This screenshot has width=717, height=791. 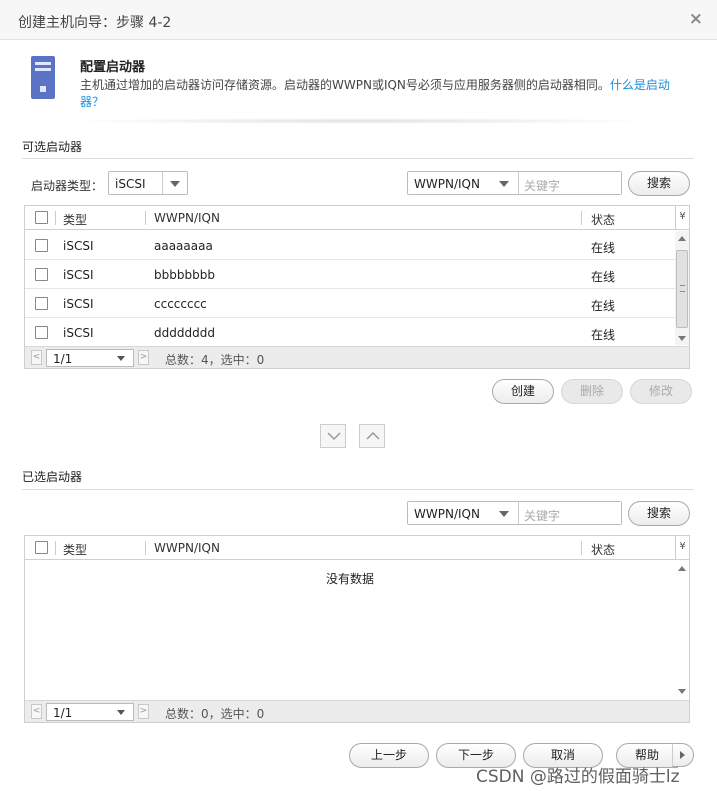 What do you see at coordinates (184, 333) in the screenshot?
I see `row-wwpn: dddddddd` at bounding box center [184, 333].